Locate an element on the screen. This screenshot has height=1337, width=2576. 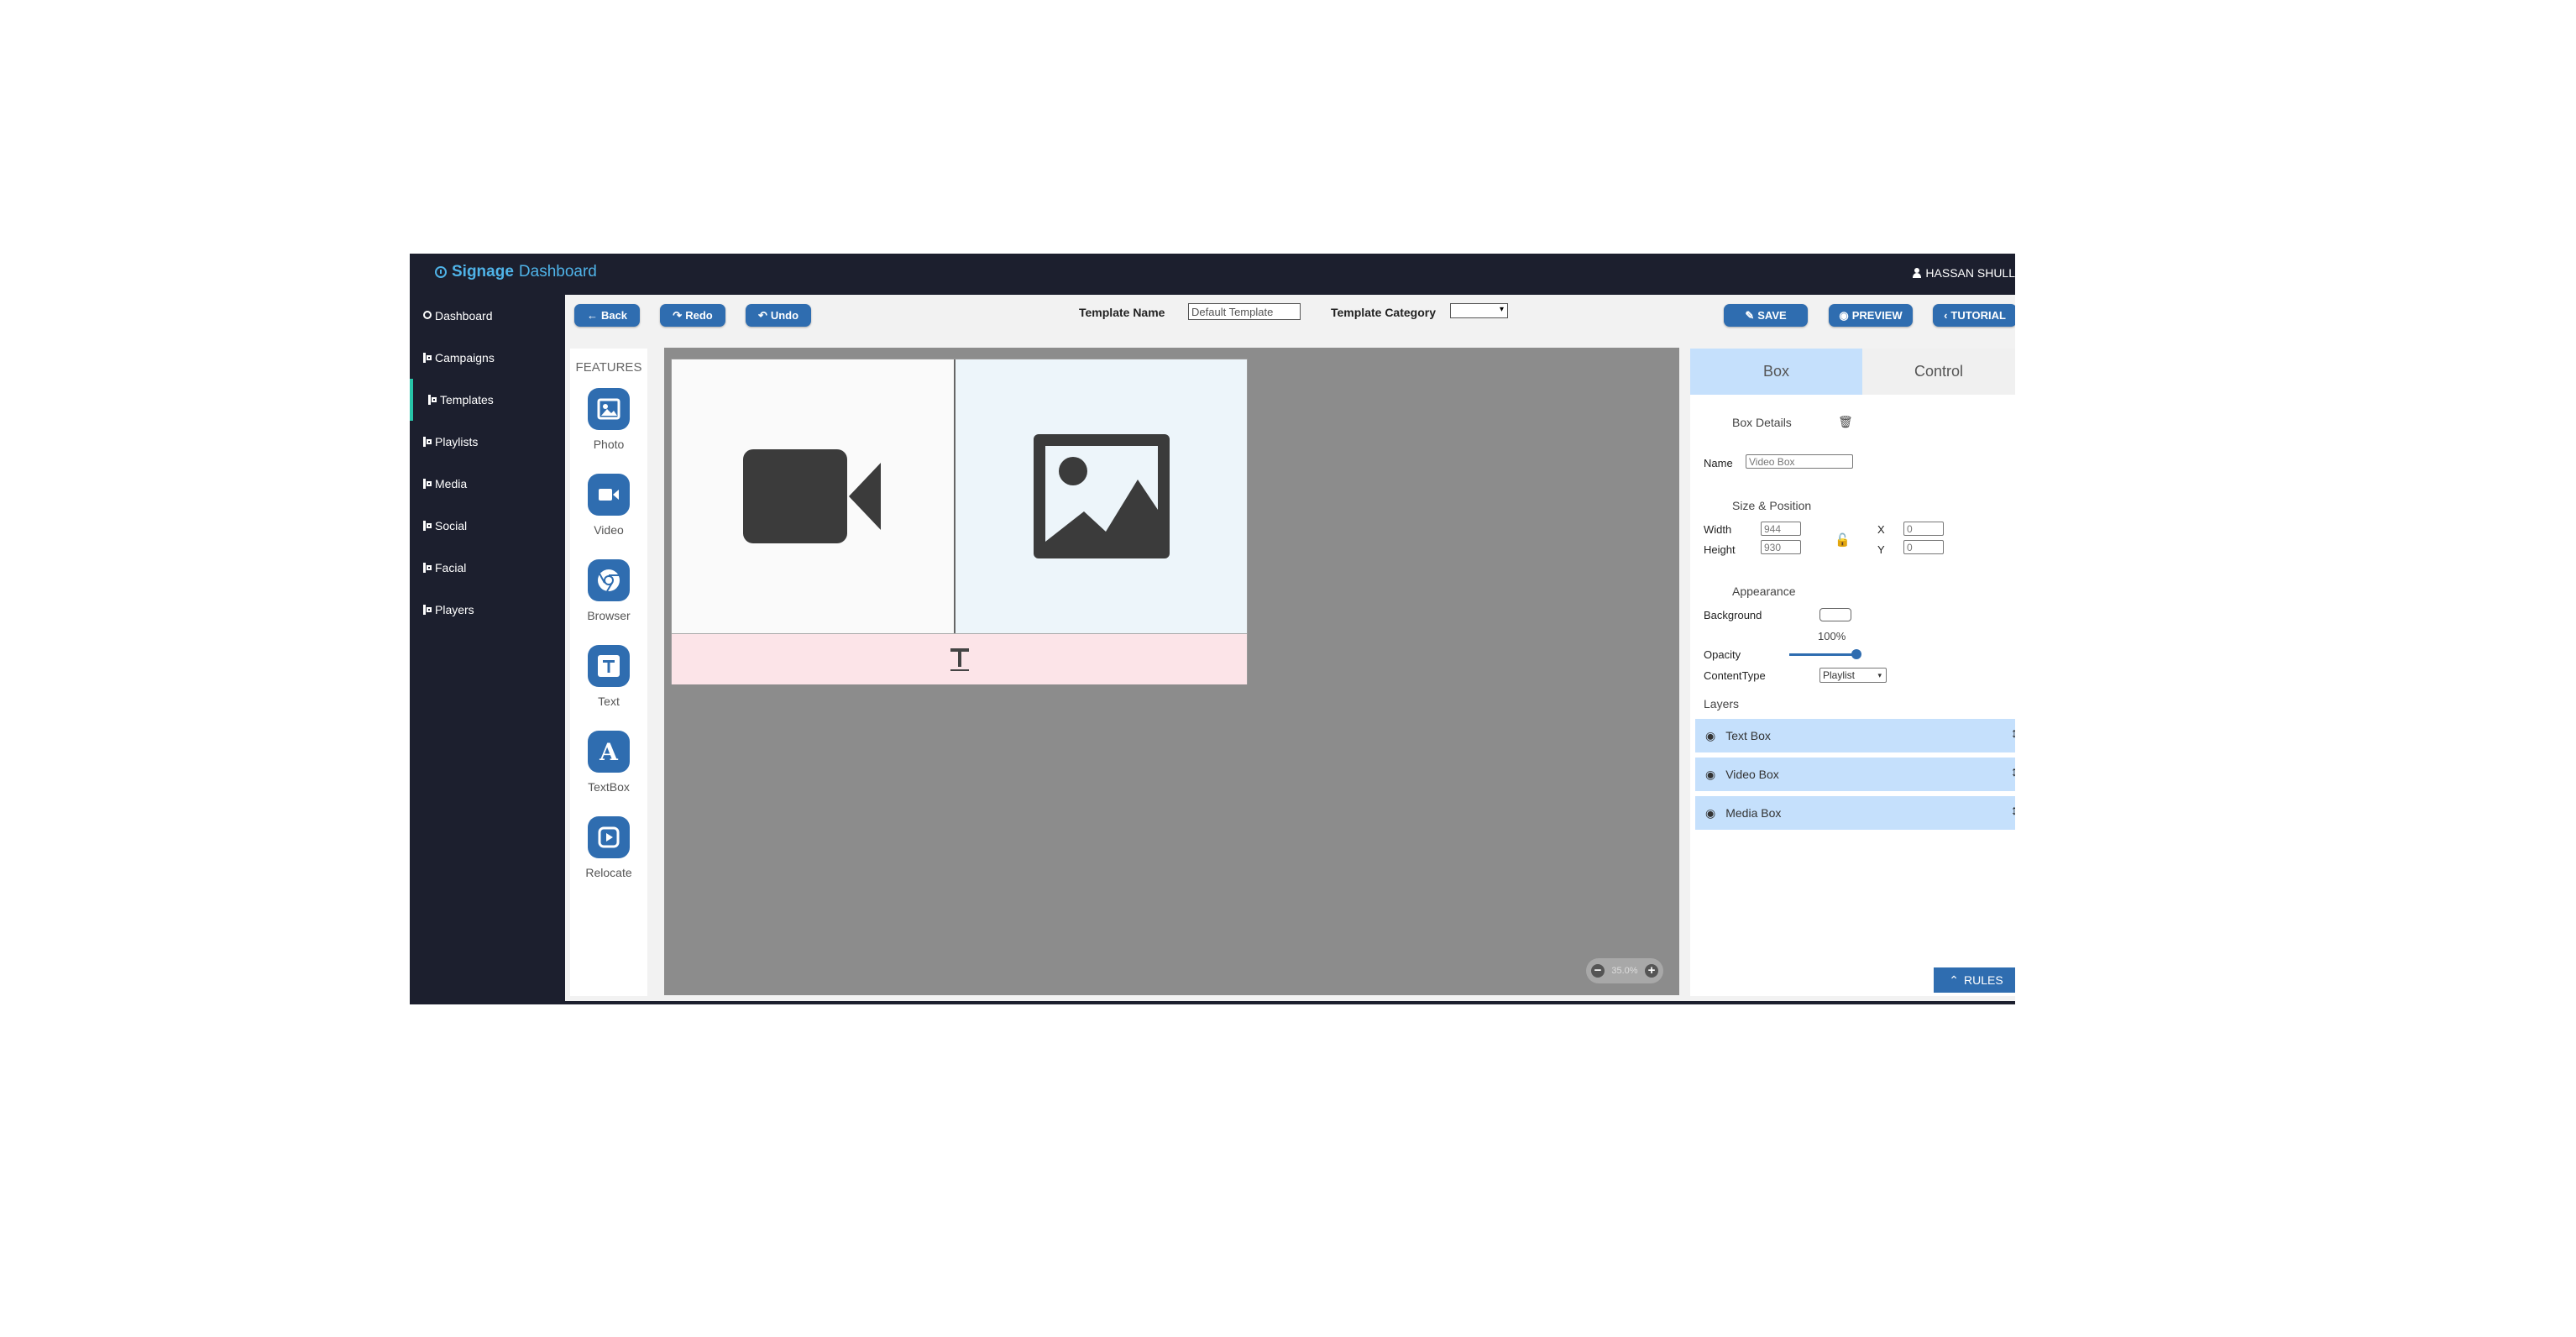
arrow-left-icon: ← is located at coordinates (592, 315).